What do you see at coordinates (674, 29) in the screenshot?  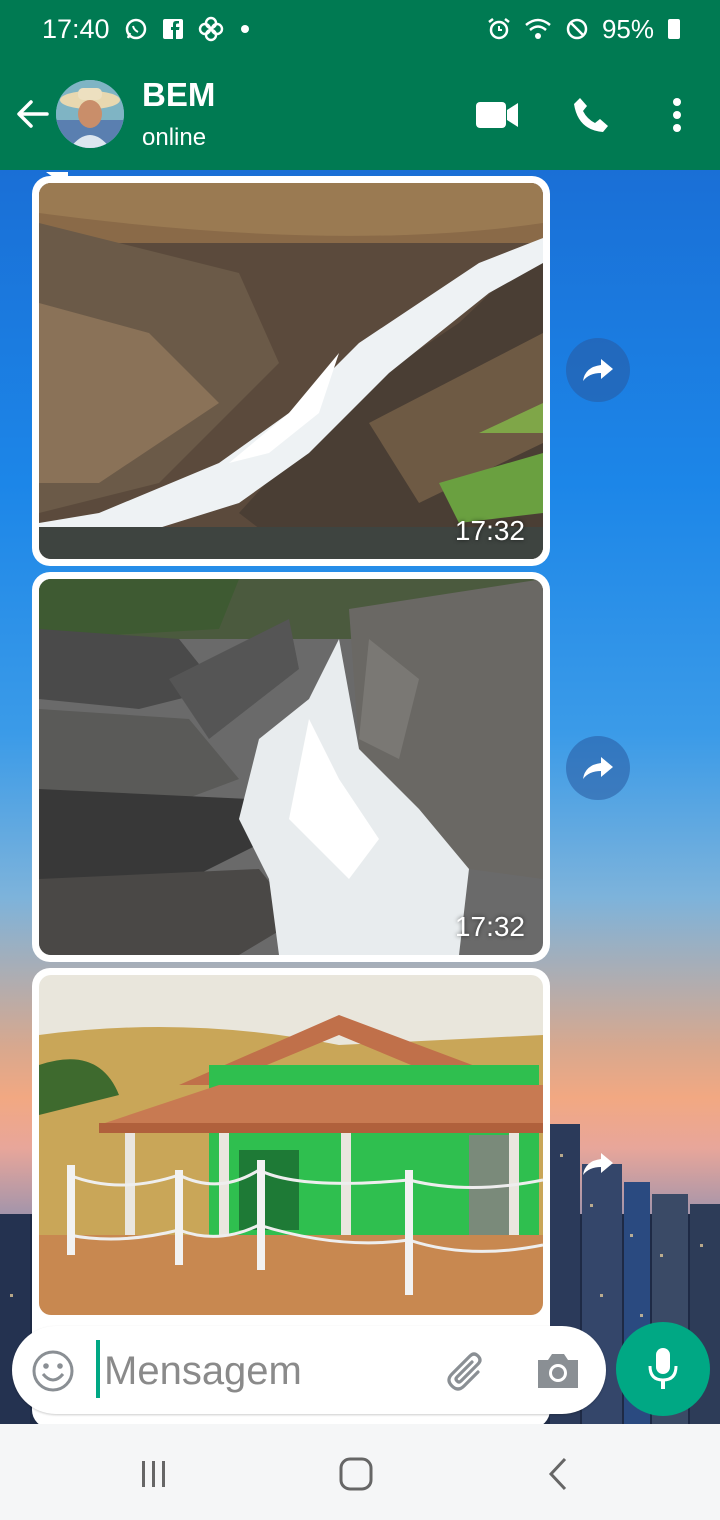 I see `battery-icon` at bounding box center [674, 29].